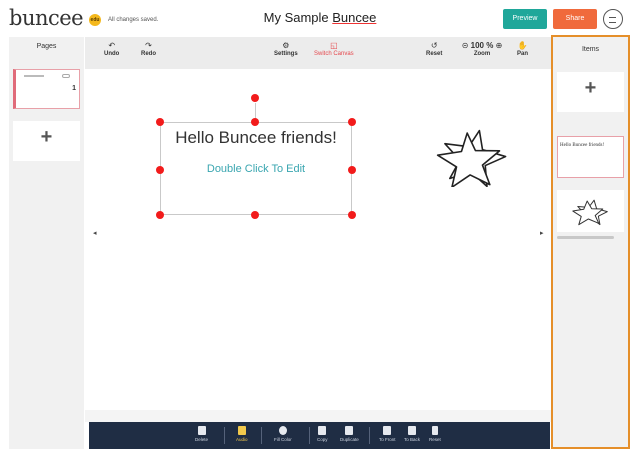  Describe the element at coordinates (256, 169) in the screenshot. I see `canvas-subtext: Double Click To Edit` at that location.